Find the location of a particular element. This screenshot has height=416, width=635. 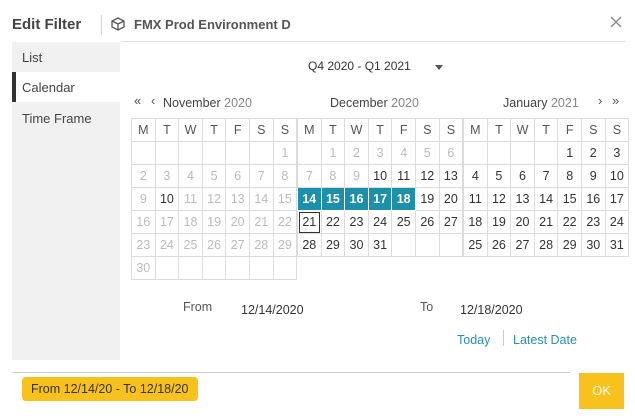

next-year-icon: » is located at coordinates (615, 101).